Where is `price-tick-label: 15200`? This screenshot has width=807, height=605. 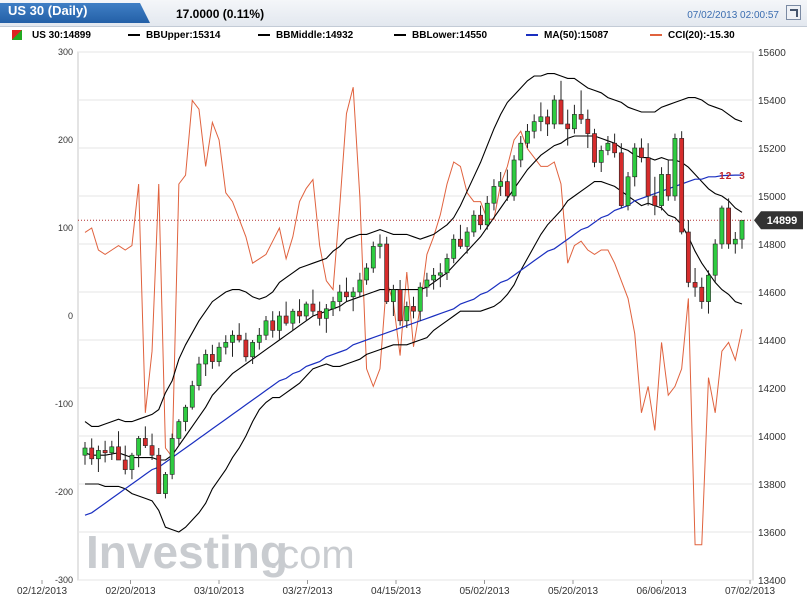 price-tick-label: 15200 is located at coordinates (772, 149).